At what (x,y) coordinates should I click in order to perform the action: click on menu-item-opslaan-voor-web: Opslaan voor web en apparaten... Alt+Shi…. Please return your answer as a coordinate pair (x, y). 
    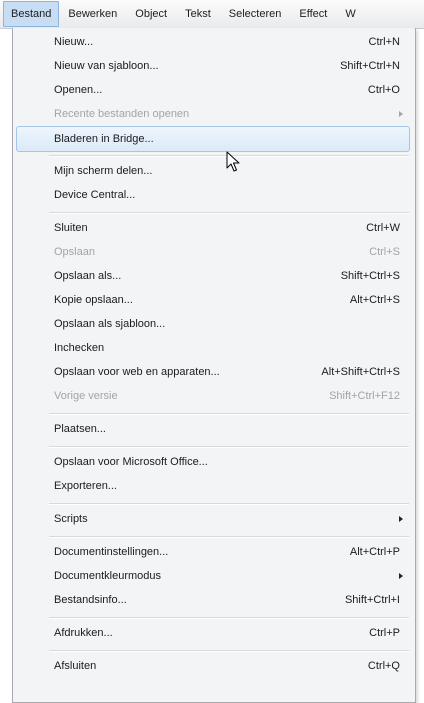
    Looking at the image, I should click on (213, 372).